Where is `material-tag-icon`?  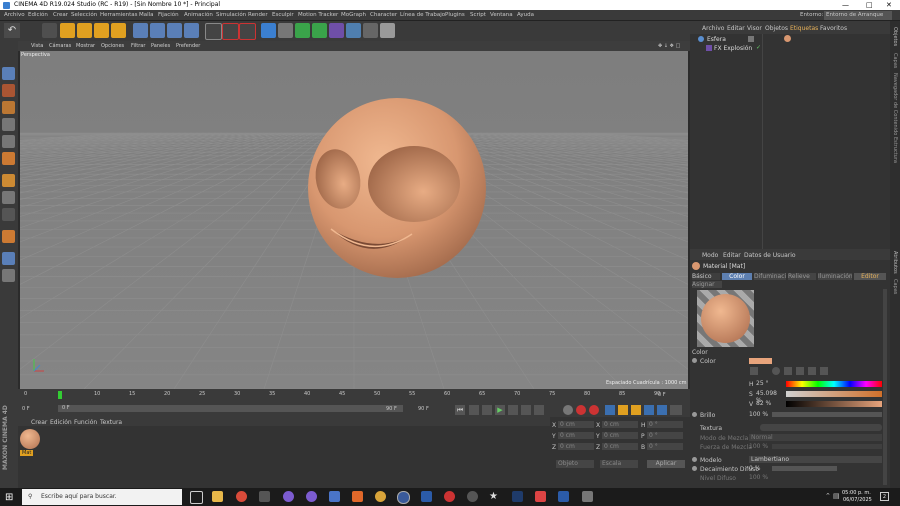 material-tag-icon is located at coordinates (787, 38).